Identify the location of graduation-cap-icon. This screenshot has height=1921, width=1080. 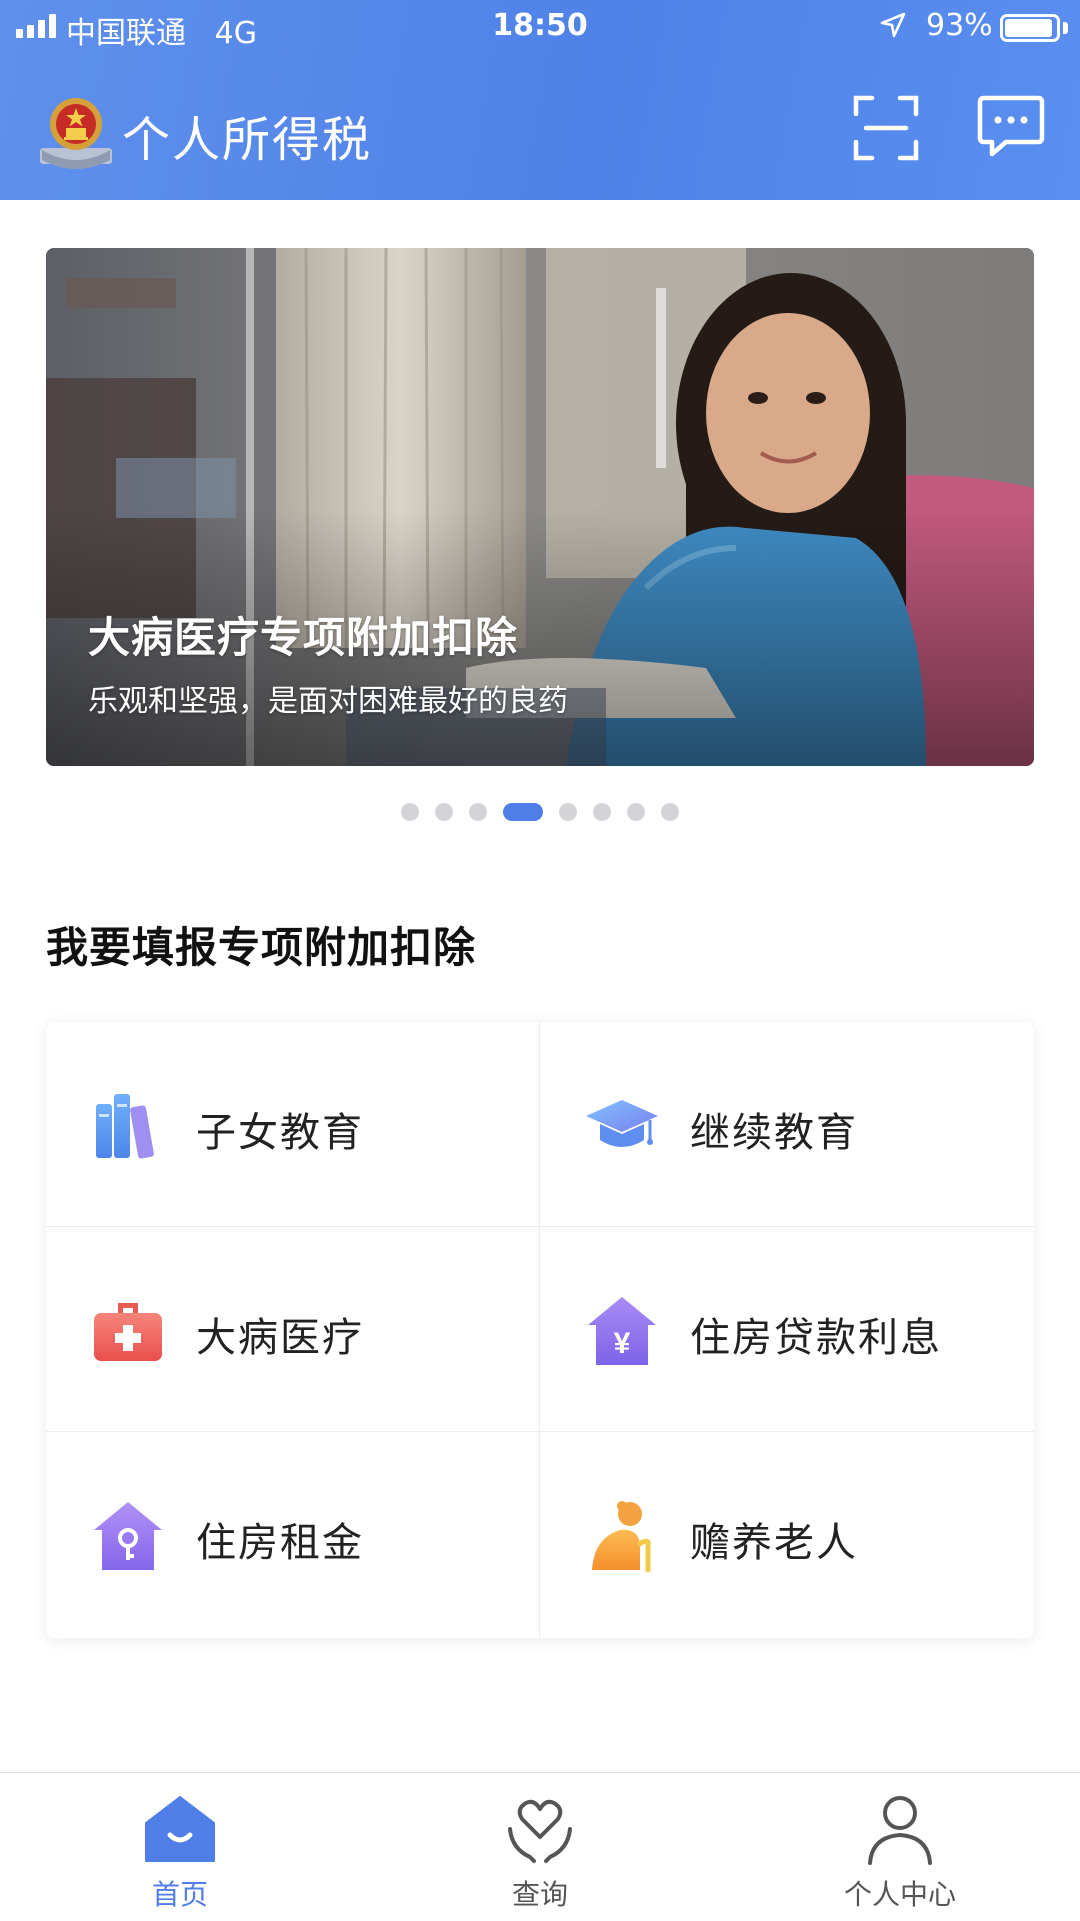
(622, 1123).